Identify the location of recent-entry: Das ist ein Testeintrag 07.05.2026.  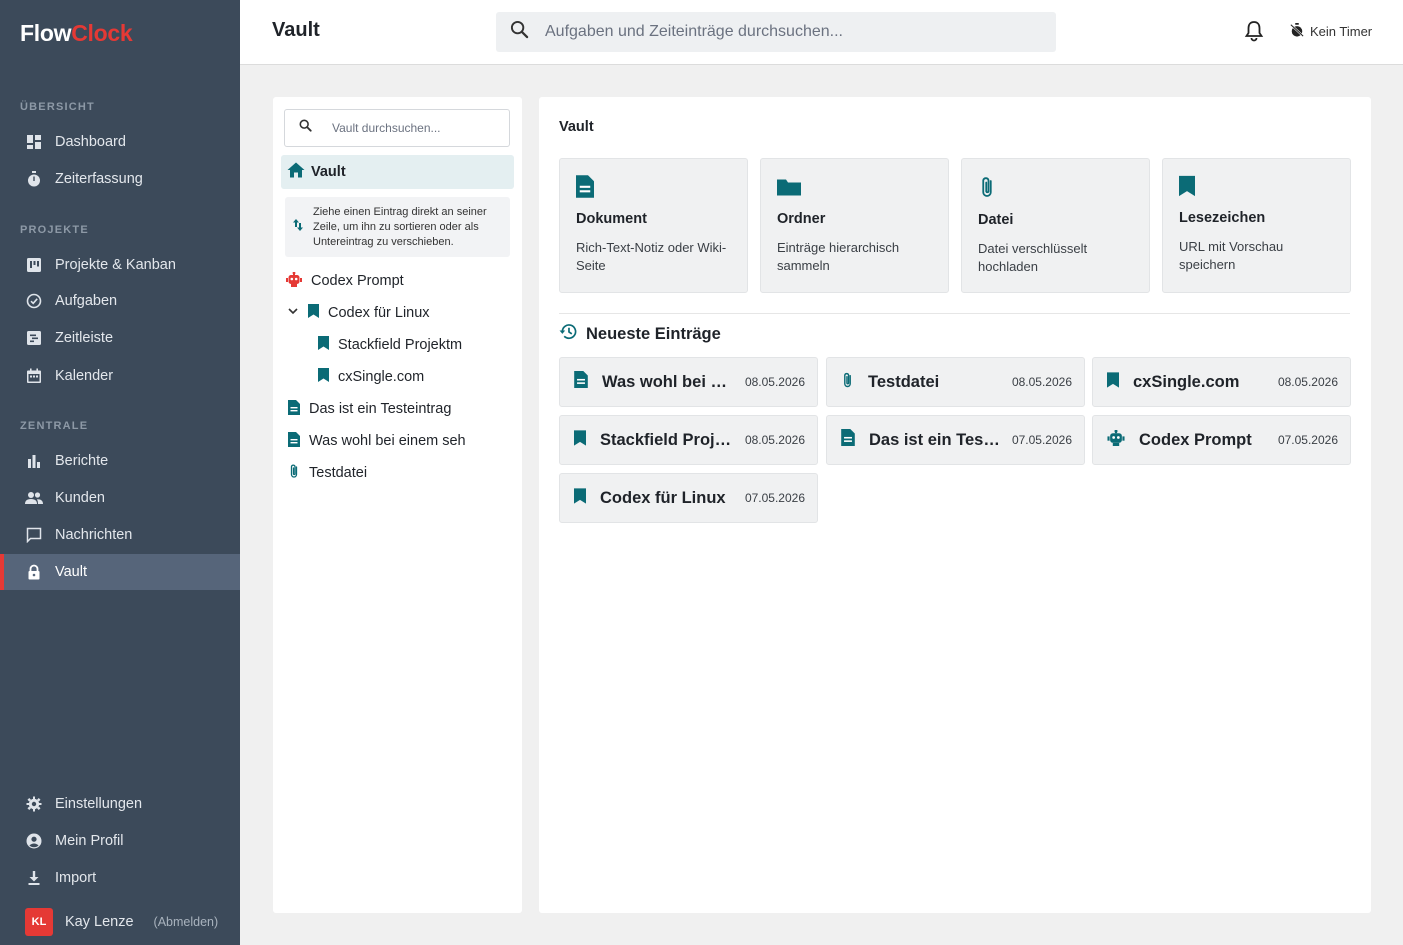
(955, 440).